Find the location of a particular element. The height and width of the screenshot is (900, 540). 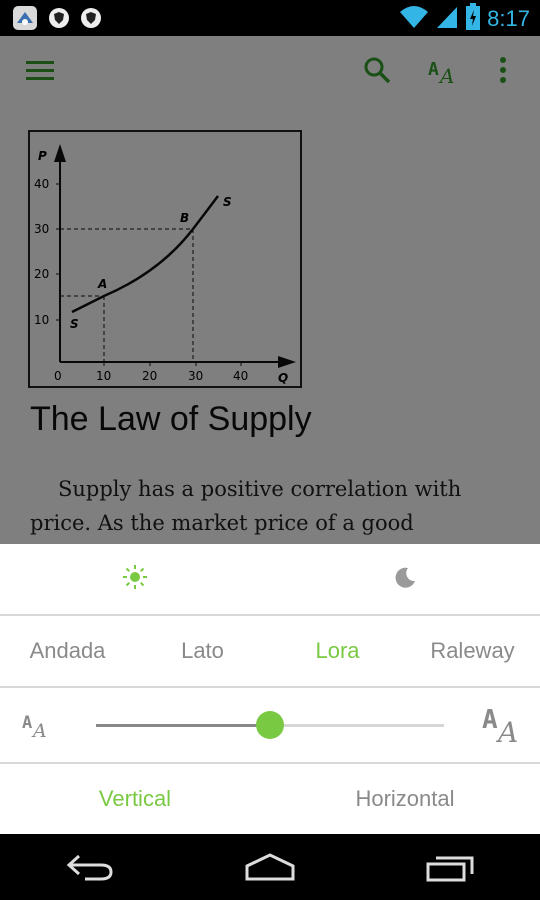

layout-option-vertical: Vertical is located at coordinates (135, 799).